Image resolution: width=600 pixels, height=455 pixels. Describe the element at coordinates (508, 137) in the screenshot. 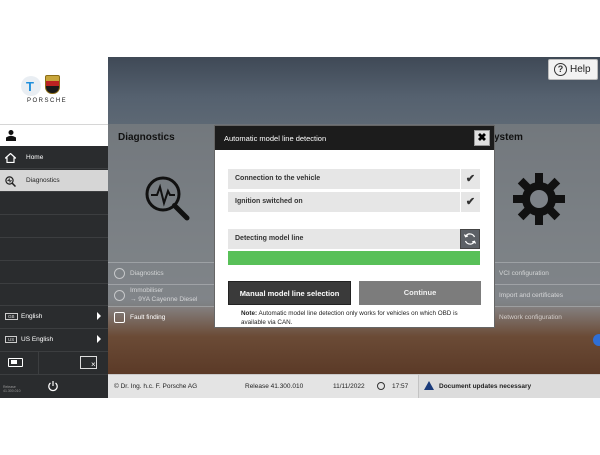

I see `tile-title: ystem` at that location.